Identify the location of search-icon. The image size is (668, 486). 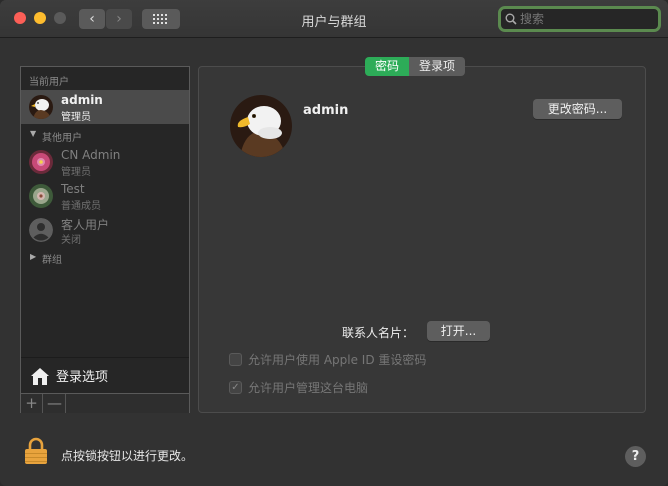
(511, 19).